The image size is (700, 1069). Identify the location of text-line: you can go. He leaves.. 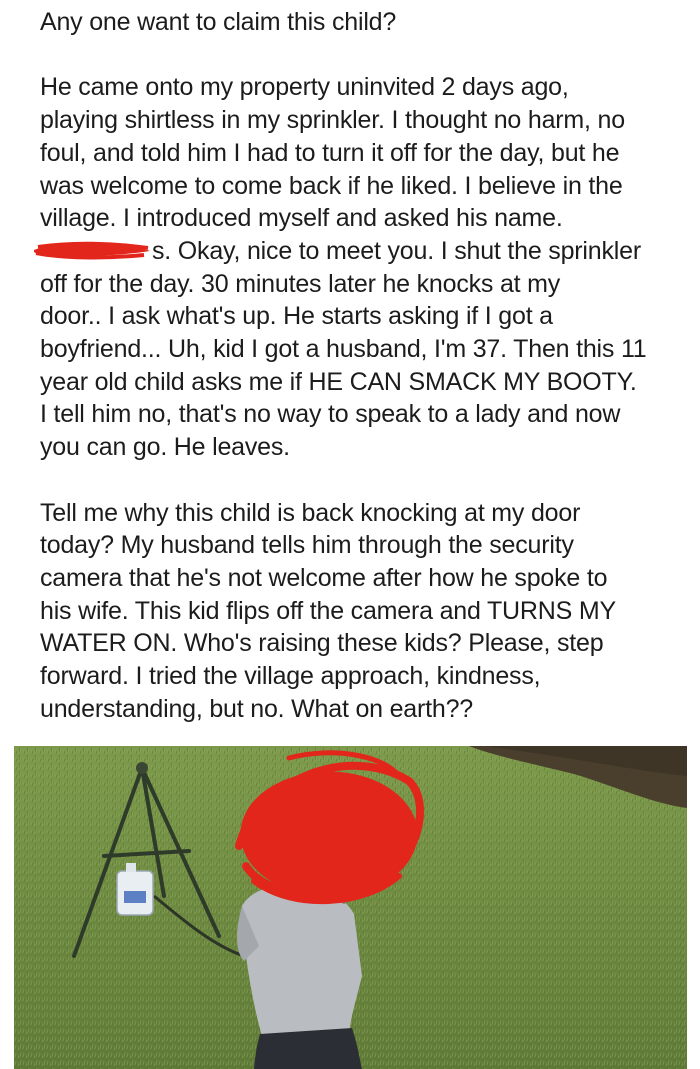
(165, 447).